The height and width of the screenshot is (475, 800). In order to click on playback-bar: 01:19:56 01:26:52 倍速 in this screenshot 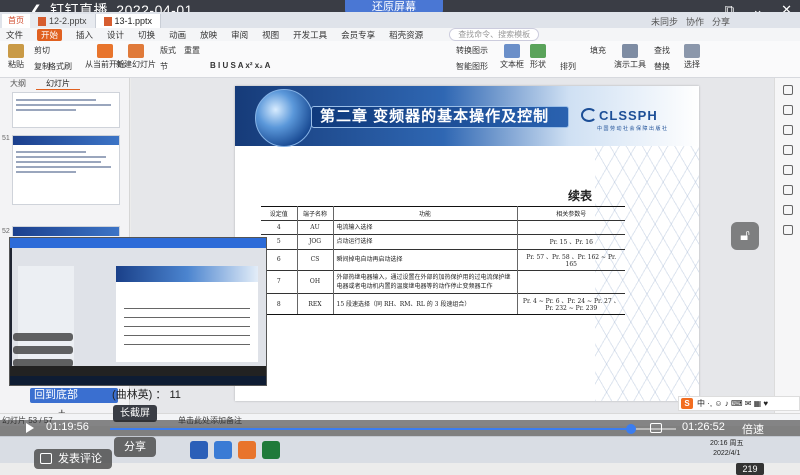, I will do `click(400, 428)`.